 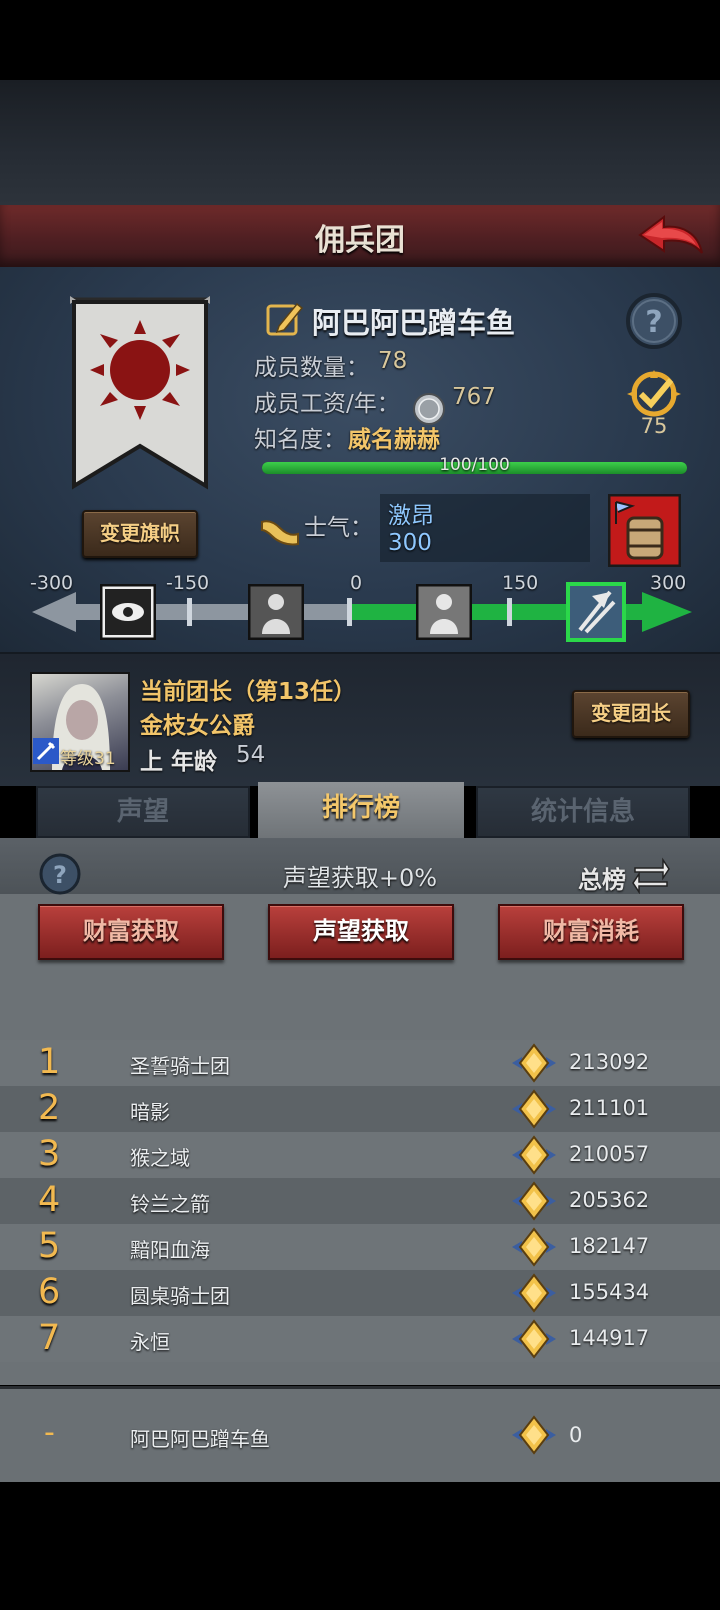 I want to click on filter-wealth-spend-button: 财富消耗, so click(x=591, y=932).